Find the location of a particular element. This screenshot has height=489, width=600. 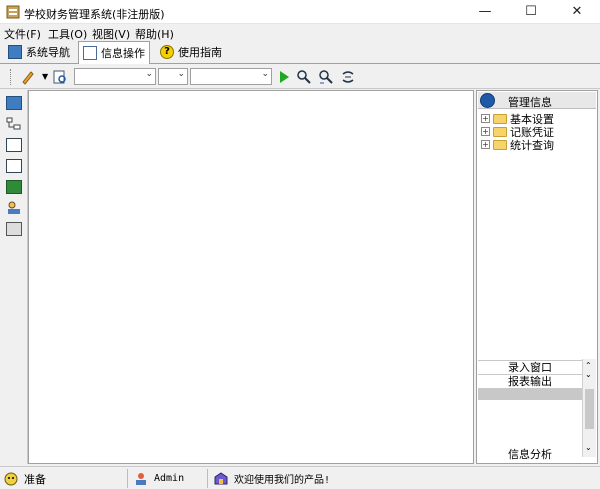

play-icon is located at coordinates (284, 77).